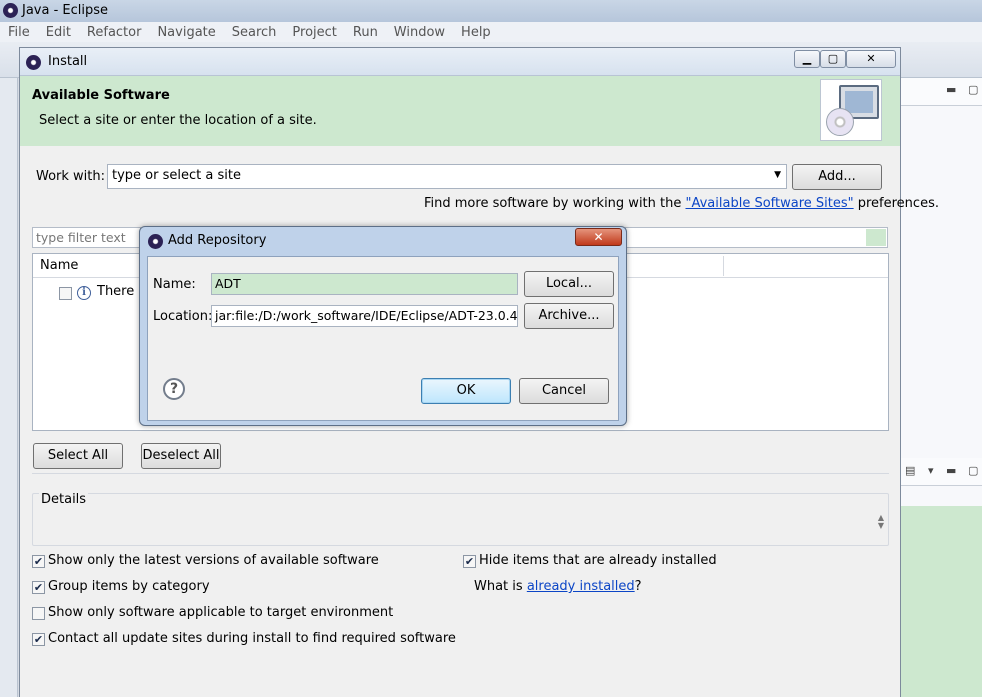 This screenshot has height=697, width=982. I want to click on view-menu-icon: ▾, so click(931, 470).